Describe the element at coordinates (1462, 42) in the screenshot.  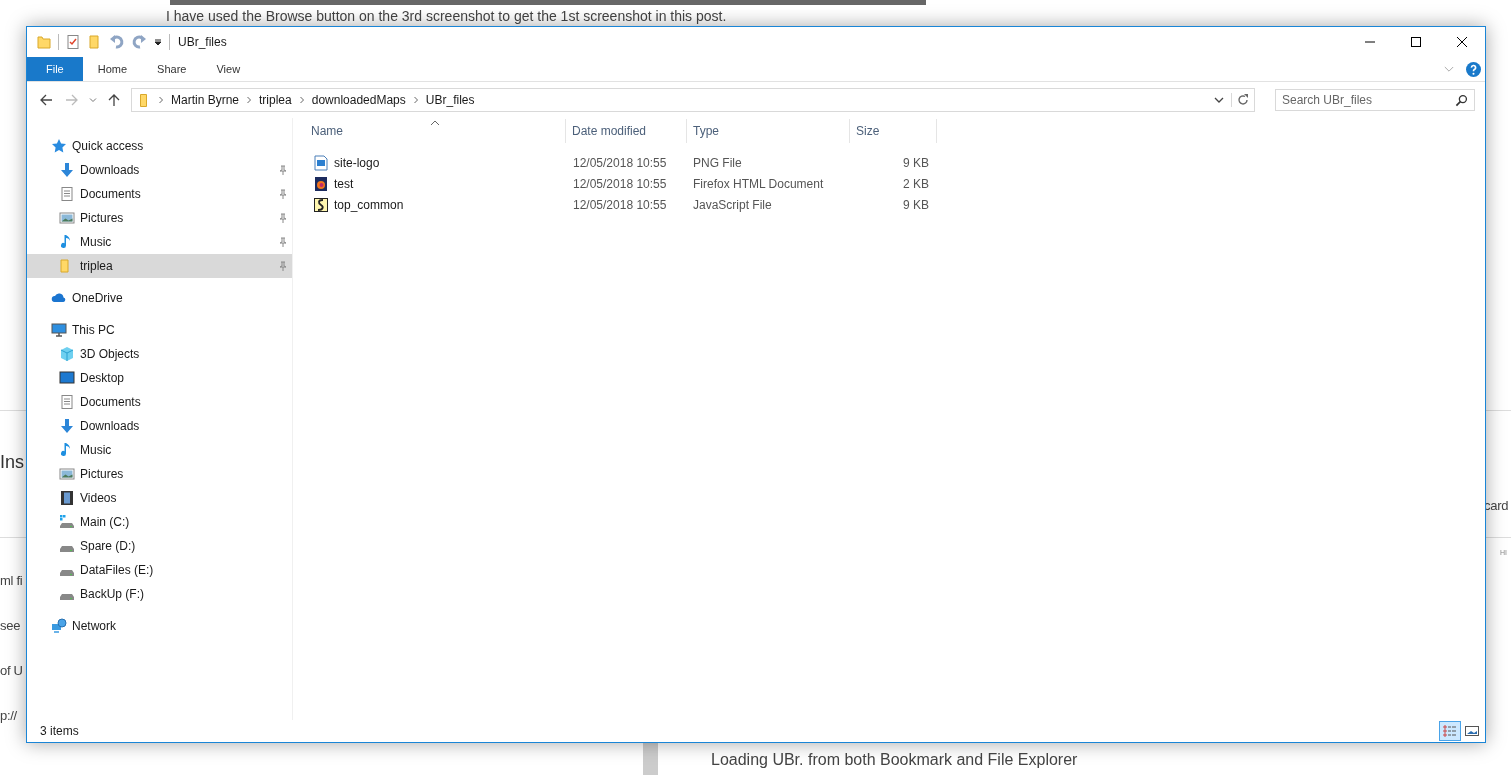
I see `close-icon` at that location.